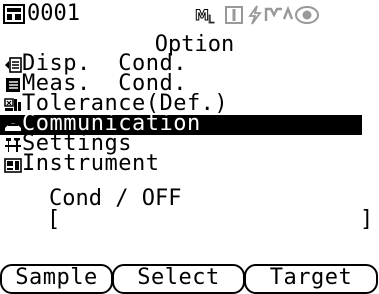  Describe the element at coordinates (255, 15) in the screenshot. I see `battery-icon` at that location.